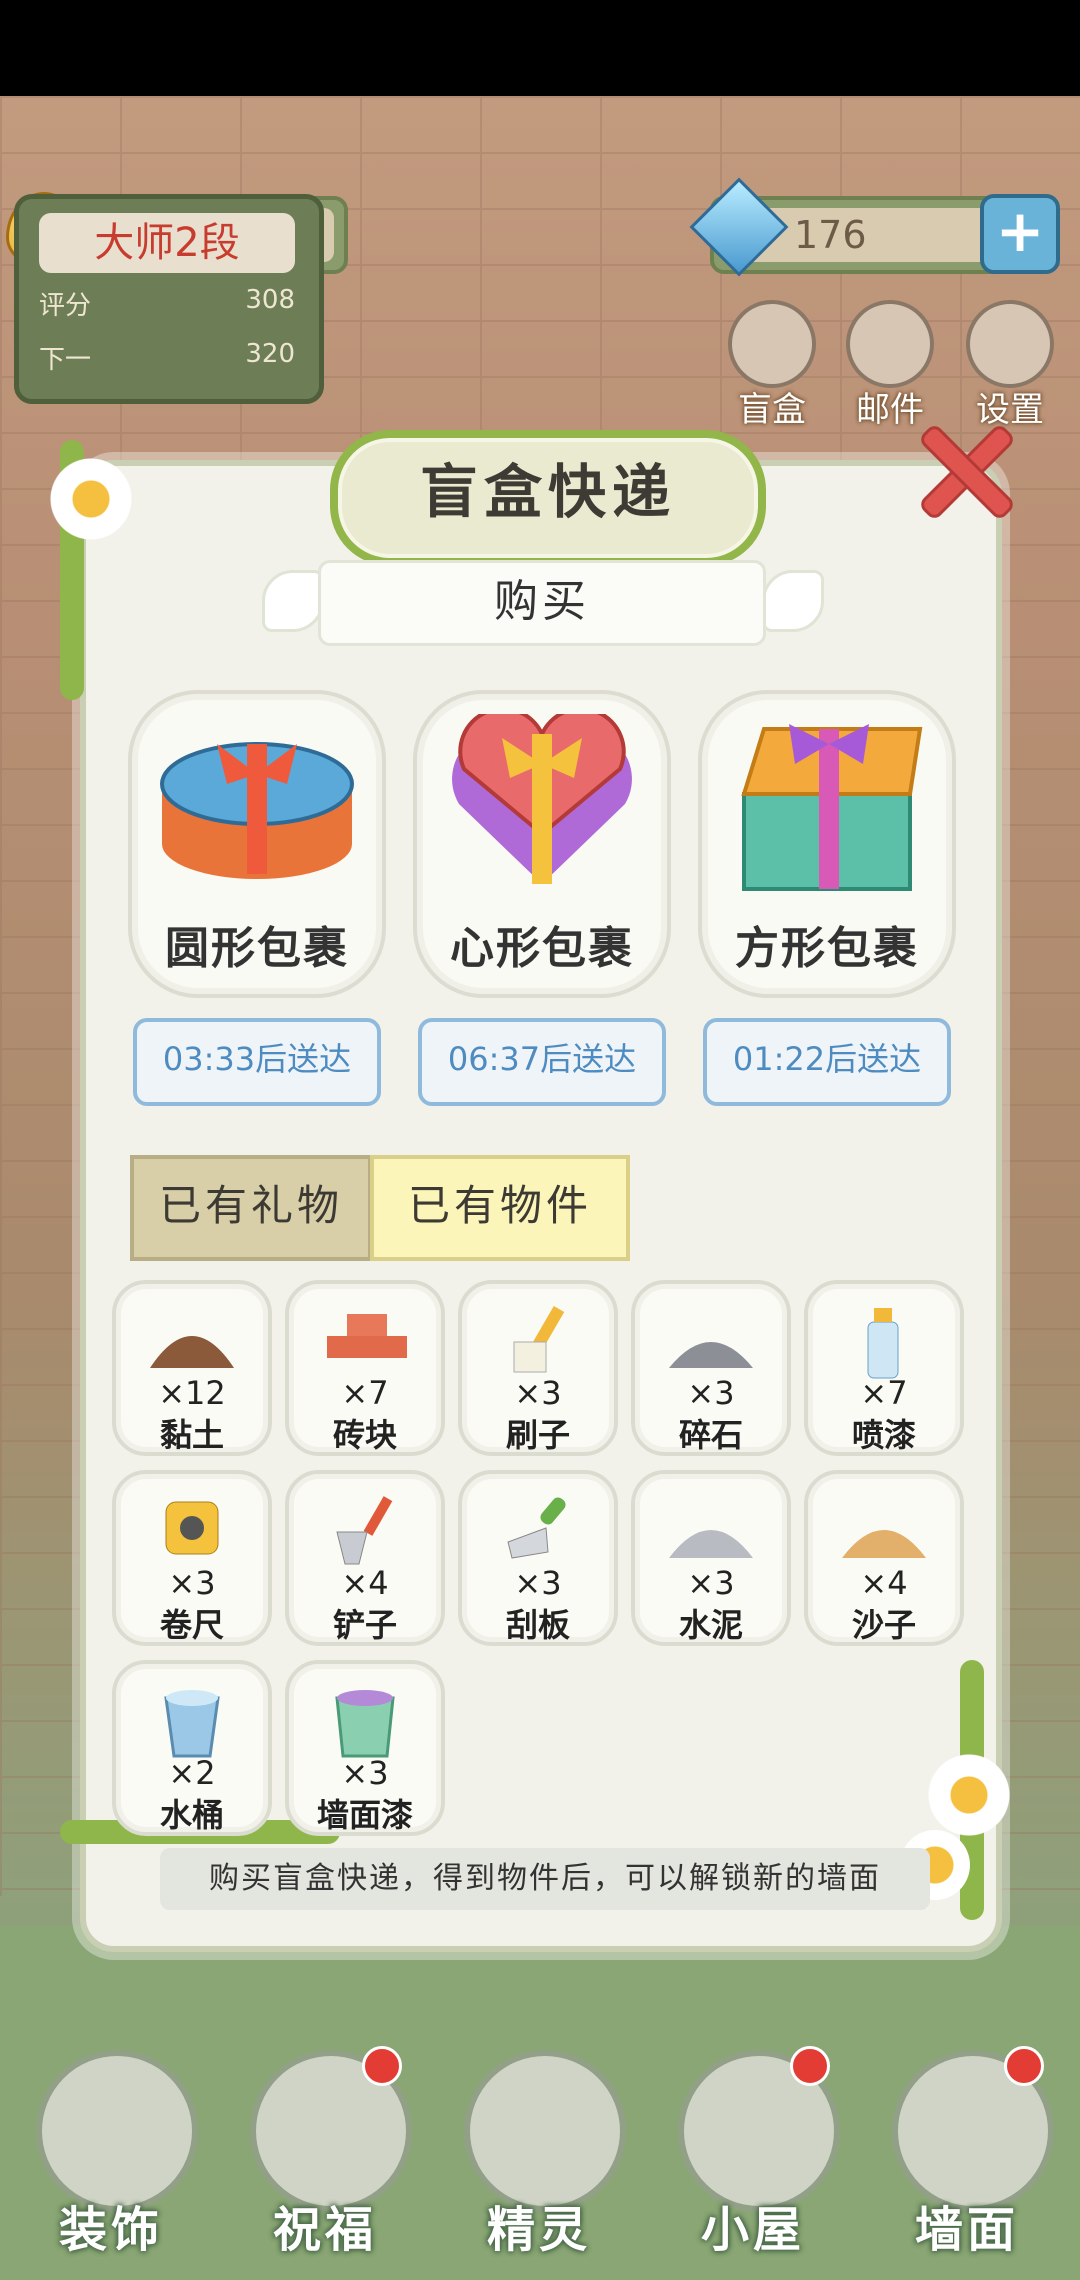  I want to click on close-button, so click(963, 468).